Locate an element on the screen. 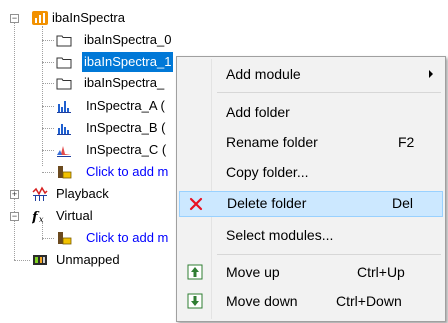 This screenshot has width=448, height=323. ibainspectra-module-icon is located at coordinates (40, 18).